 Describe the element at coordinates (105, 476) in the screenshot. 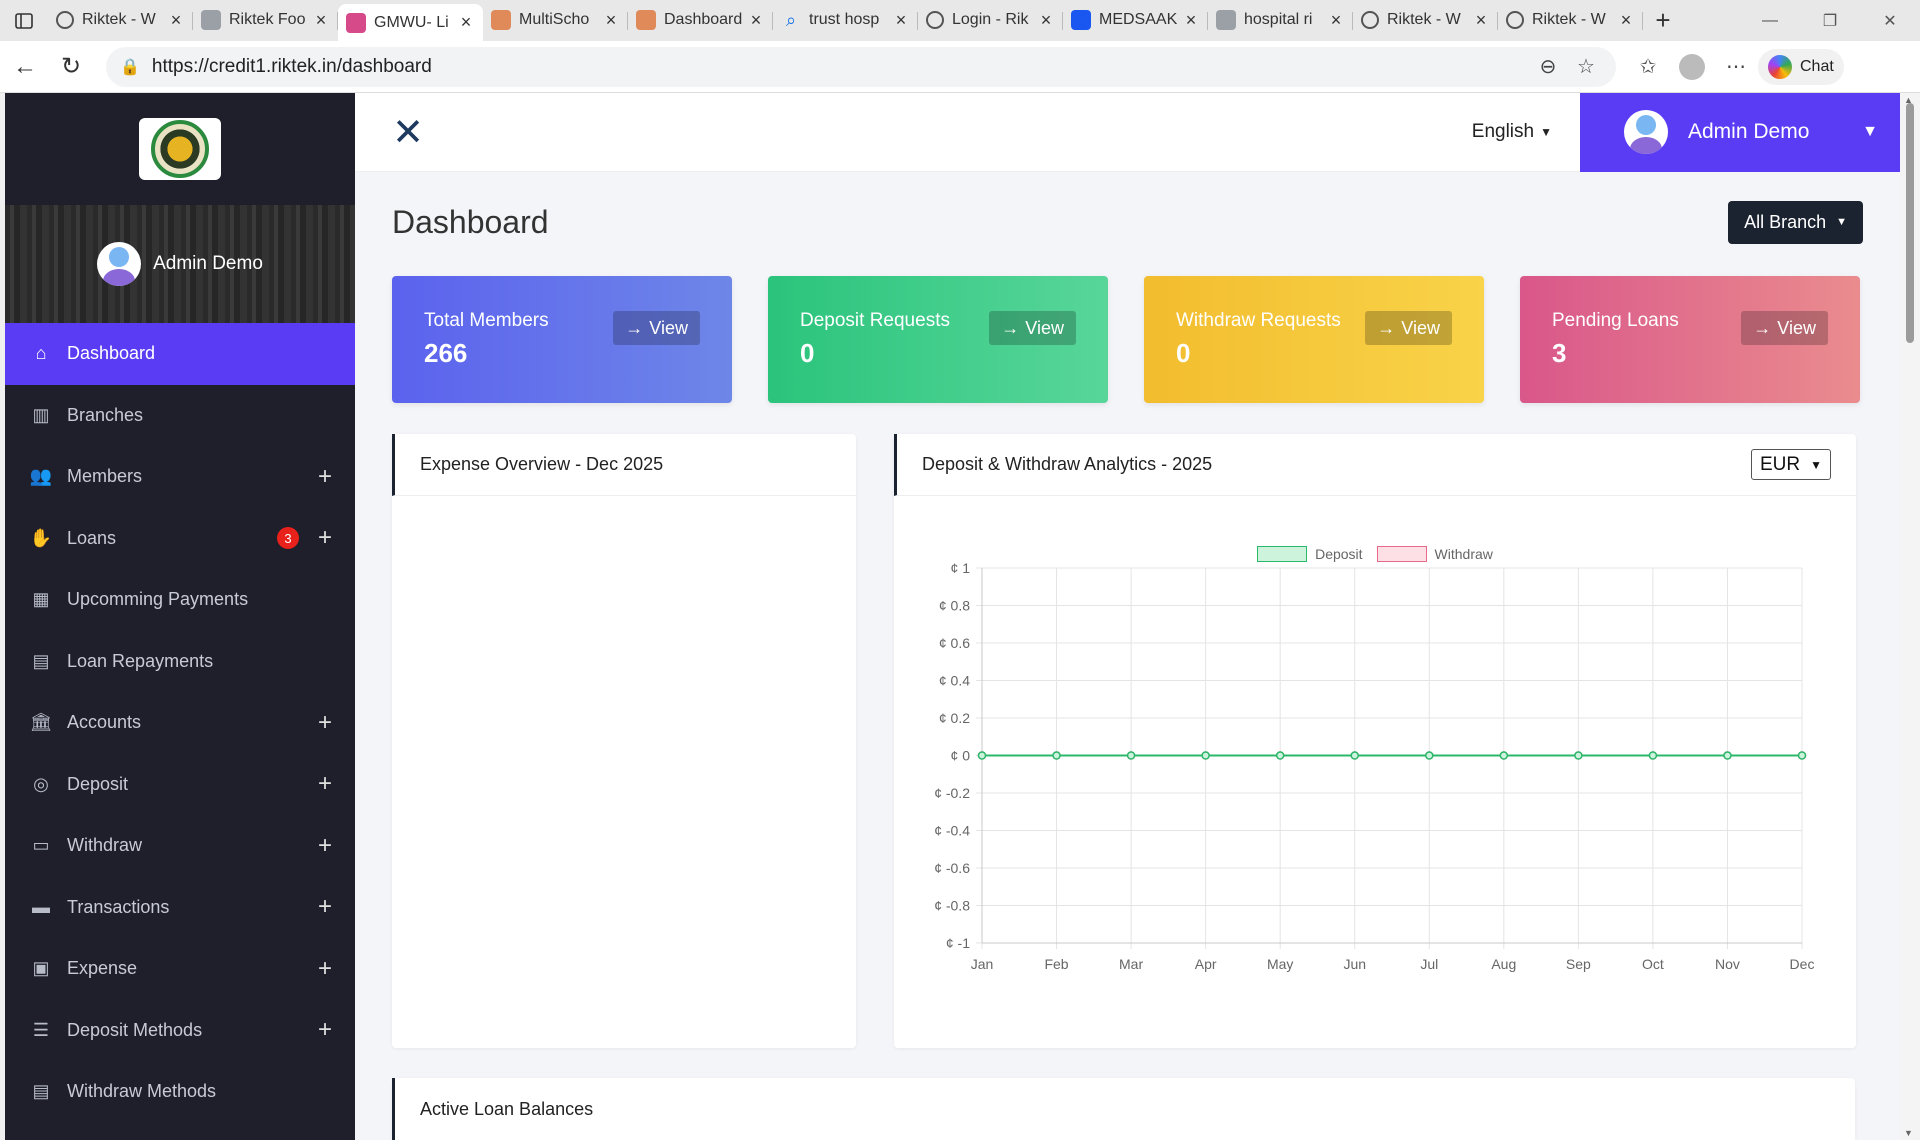

I see `sidebar-item-label: Members` at that location.